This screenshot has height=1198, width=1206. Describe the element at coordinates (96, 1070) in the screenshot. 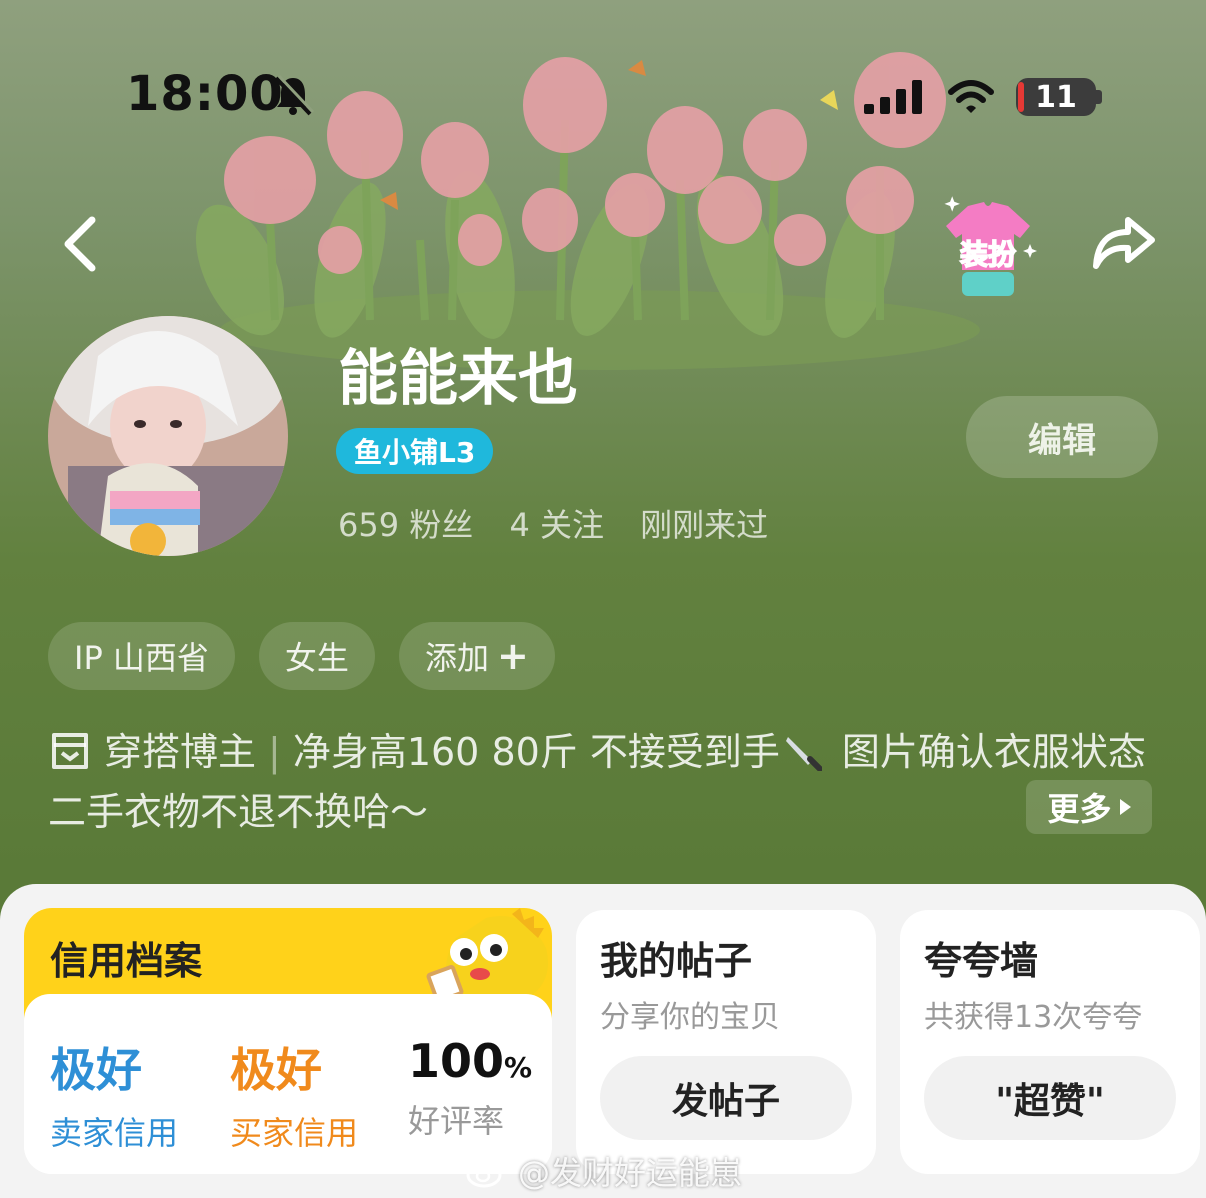

I see `seller-credit-value: 极好` at that location.